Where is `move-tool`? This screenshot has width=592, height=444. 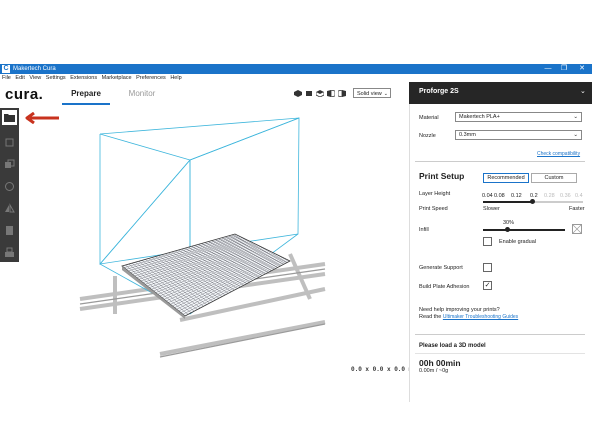
move-tool is located at coordinates (9, 142).